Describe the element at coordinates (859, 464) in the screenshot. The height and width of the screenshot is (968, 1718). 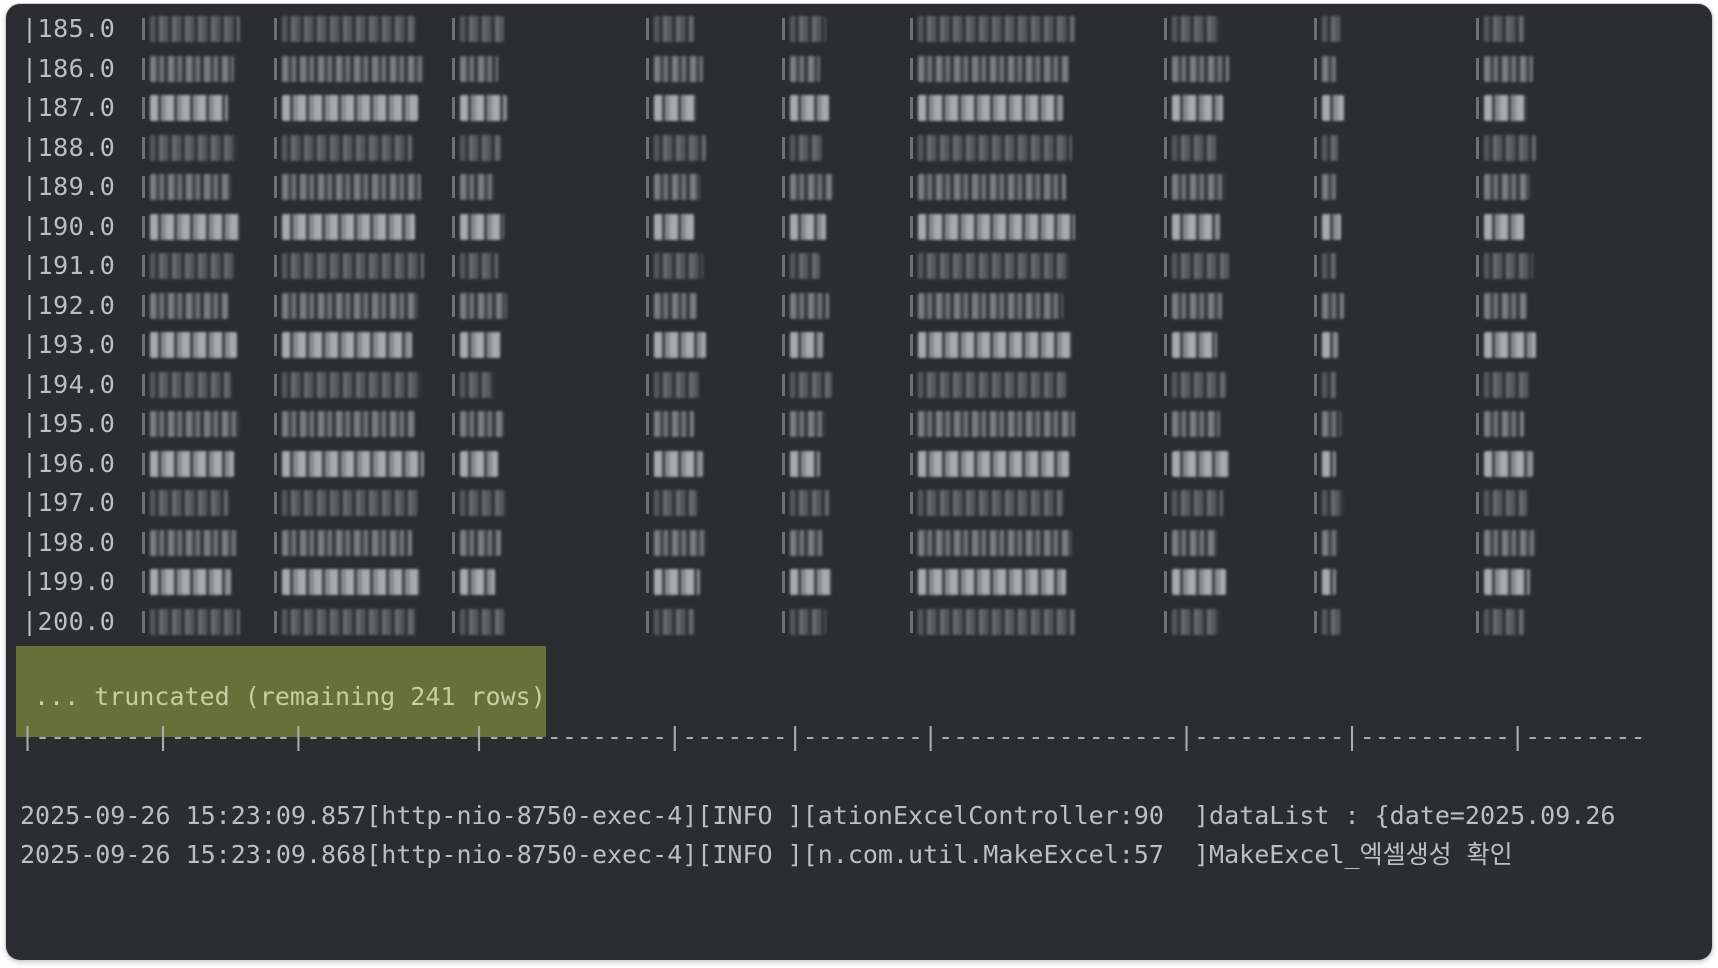
I see `table-row: |196.0` at that location.